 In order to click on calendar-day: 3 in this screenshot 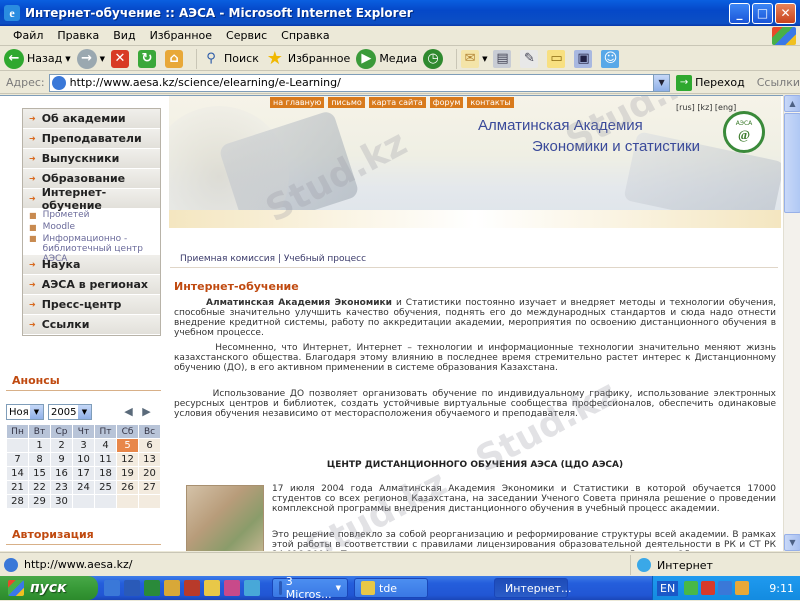, I will do `click(83, 445)`.